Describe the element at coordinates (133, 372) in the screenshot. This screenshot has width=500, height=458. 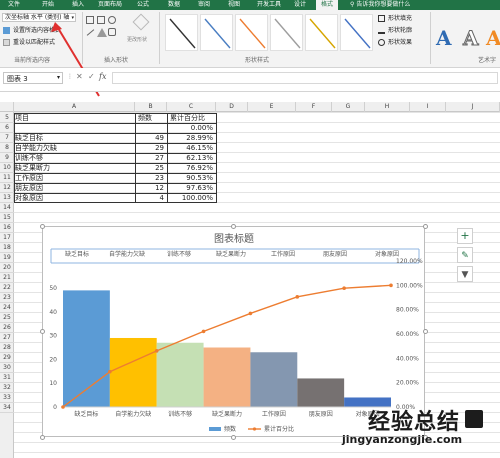
I see `bar-自学能力欠缺` at that location.